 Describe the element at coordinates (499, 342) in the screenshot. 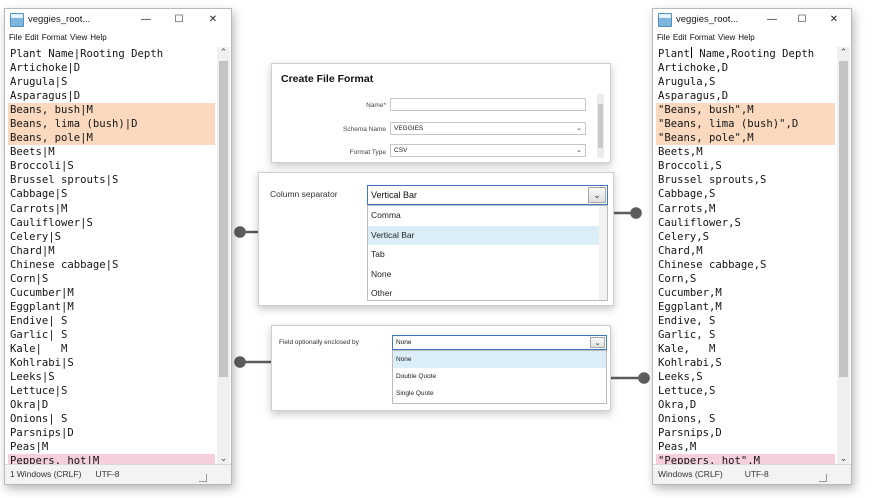

I see `field-enclosed-select: None ⌄` at that location.